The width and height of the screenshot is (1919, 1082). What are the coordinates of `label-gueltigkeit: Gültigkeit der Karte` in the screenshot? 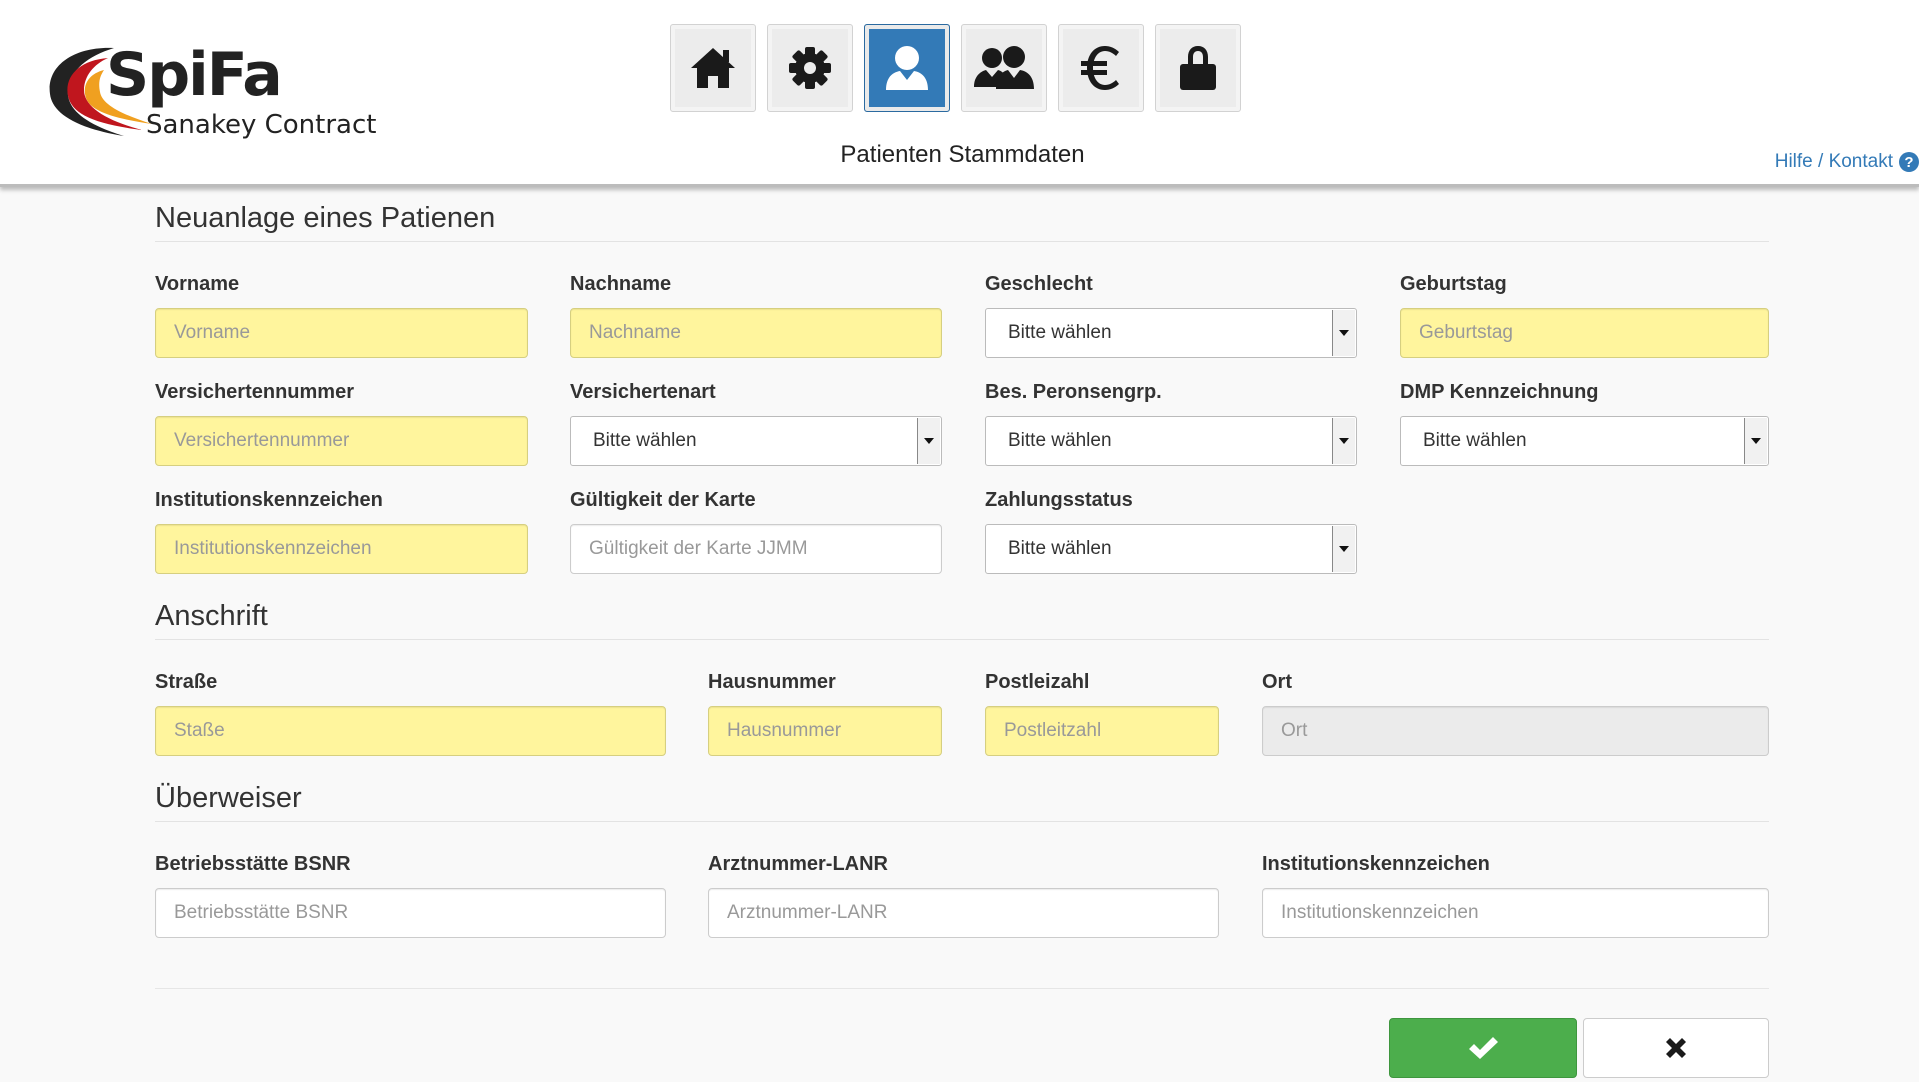 It's located at (663, 500).